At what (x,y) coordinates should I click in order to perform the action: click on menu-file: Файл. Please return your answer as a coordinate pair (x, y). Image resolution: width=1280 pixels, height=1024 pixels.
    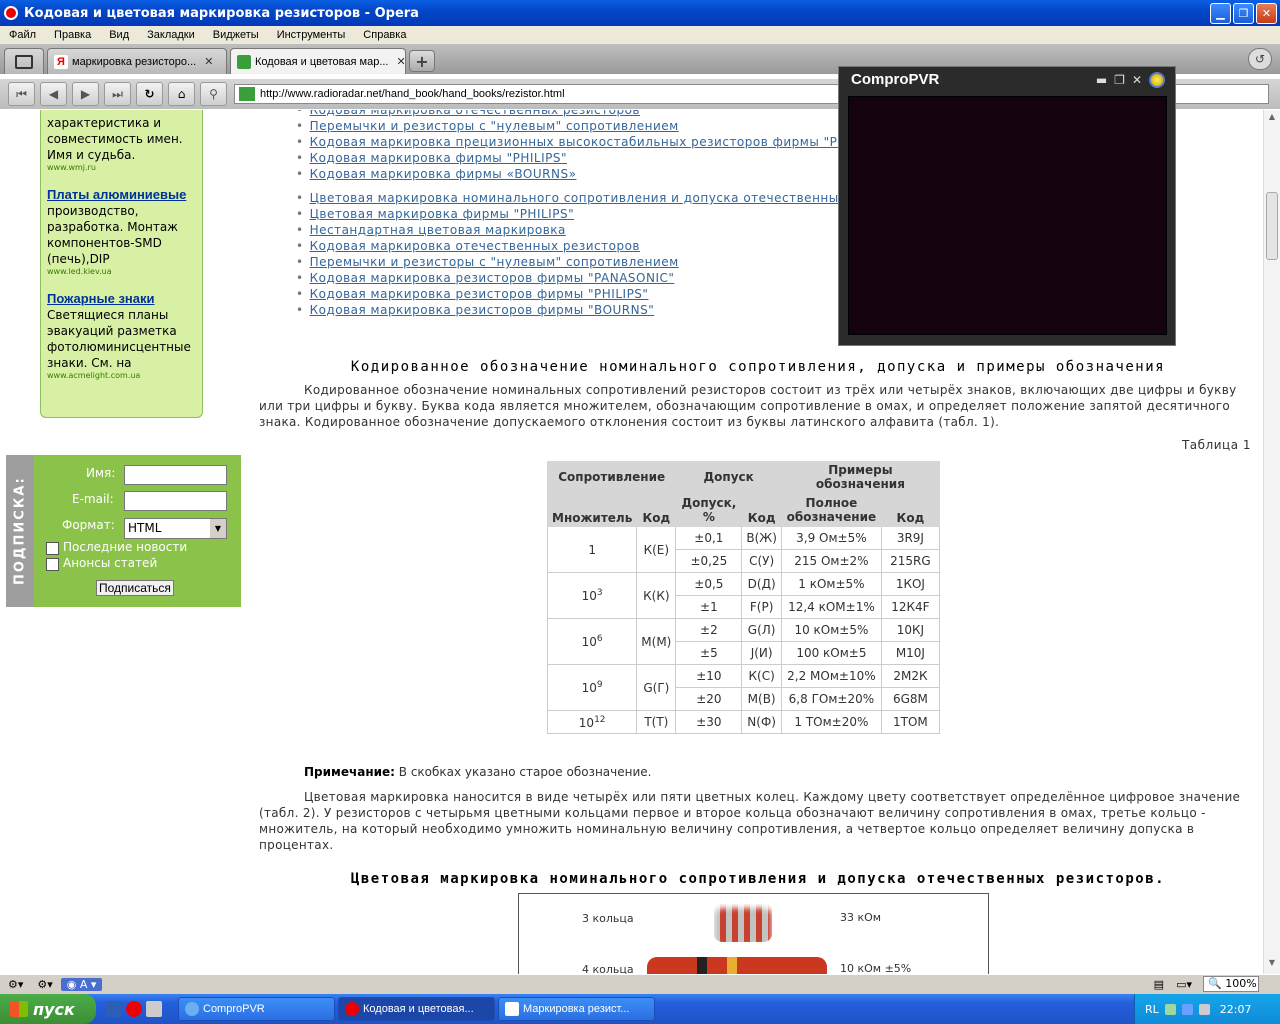
    Looking at the image, I should click on (22, 35).